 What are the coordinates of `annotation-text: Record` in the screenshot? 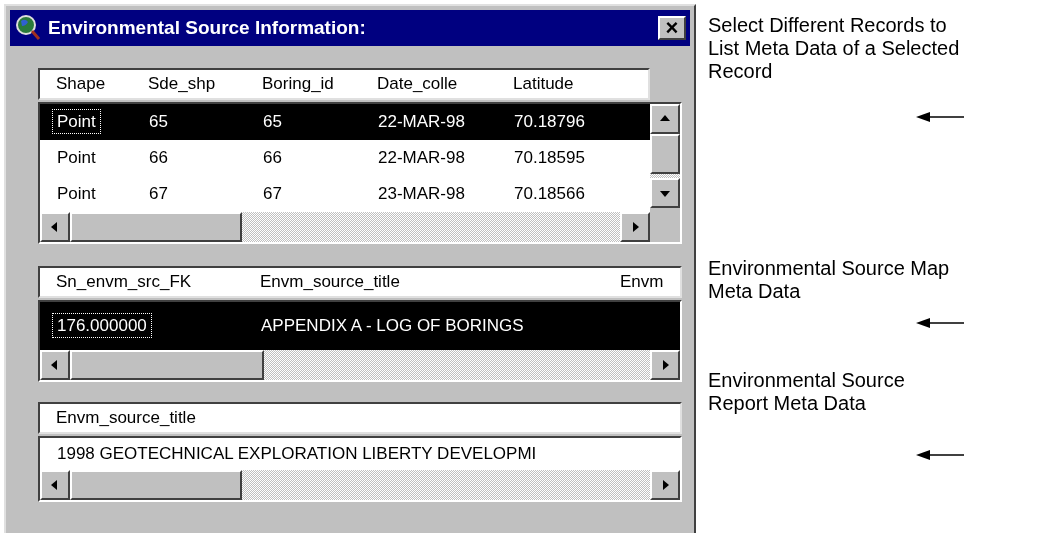 It's located at (741, 71).